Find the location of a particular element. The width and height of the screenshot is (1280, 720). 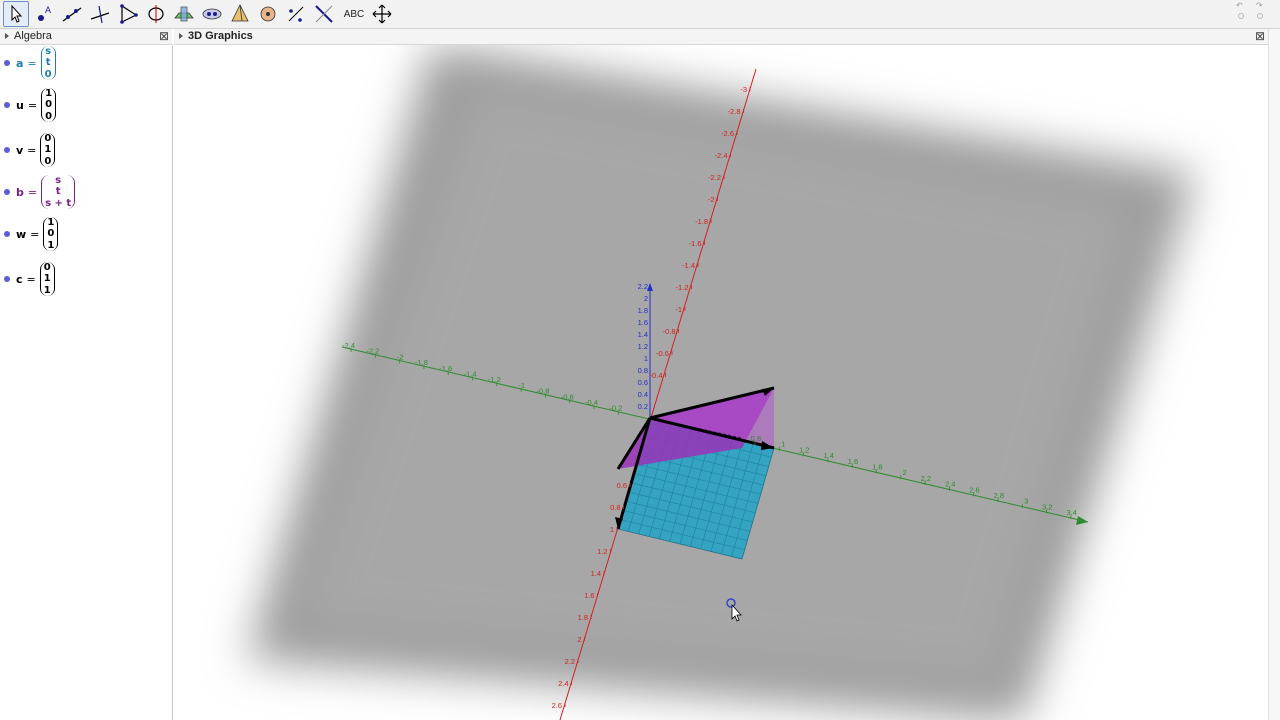

x-axis-tick-label: -0.4 is located at coordinates (591, 402).